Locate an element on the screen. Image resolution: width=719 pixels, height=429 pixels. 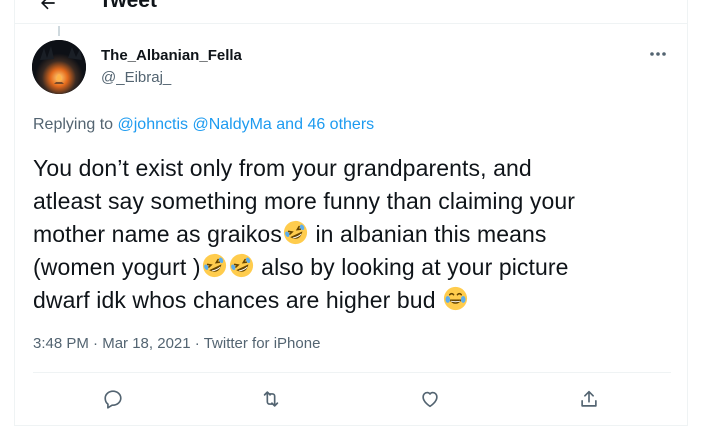
retweet-icon is located at coordinates (271, 399).